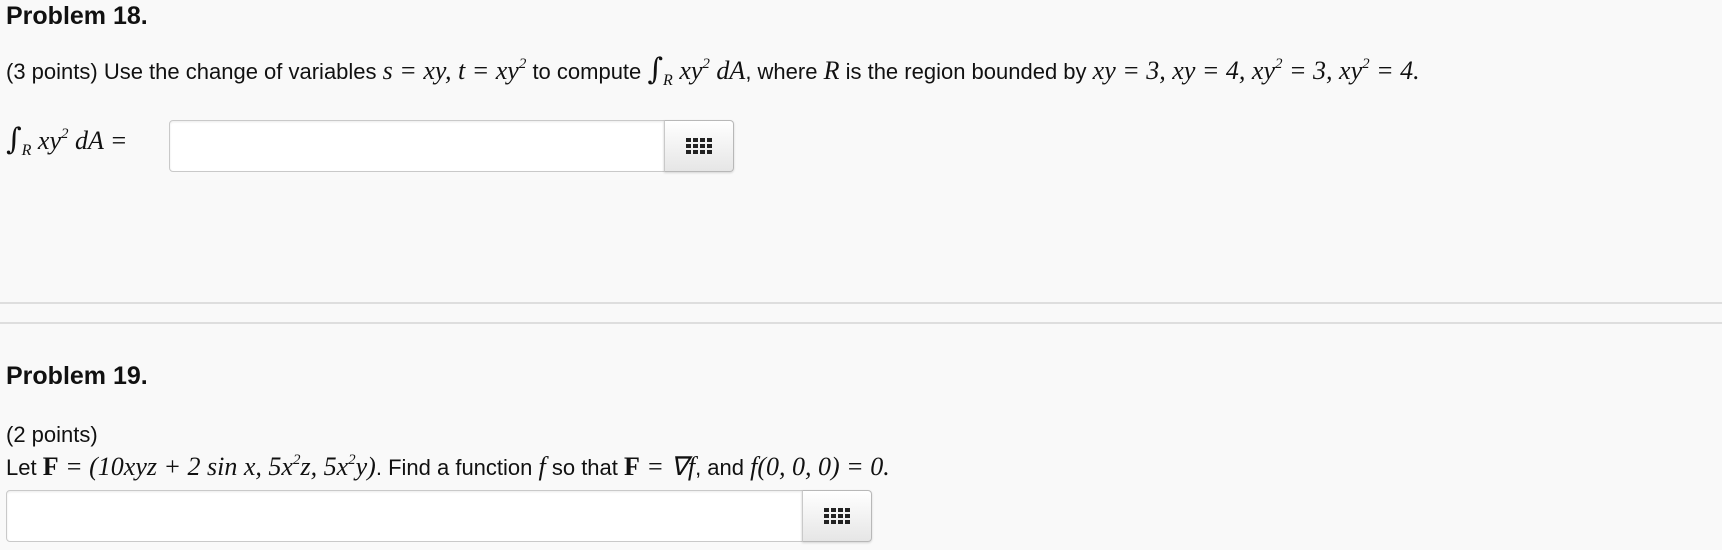  Describe the element at coordinates (861, 303) in the screenshot. I see `section-divider-top` at that location.